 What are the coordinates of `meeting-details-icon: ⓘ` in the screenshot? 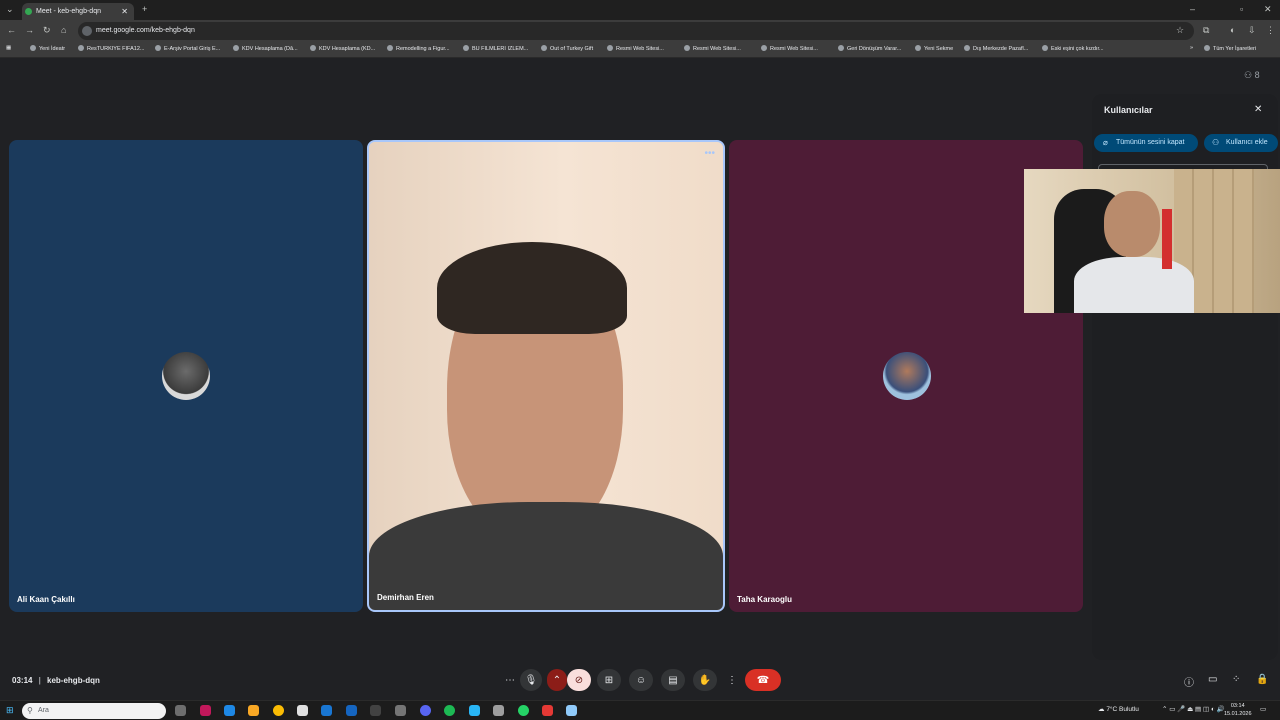 It's located at (1189, 681).